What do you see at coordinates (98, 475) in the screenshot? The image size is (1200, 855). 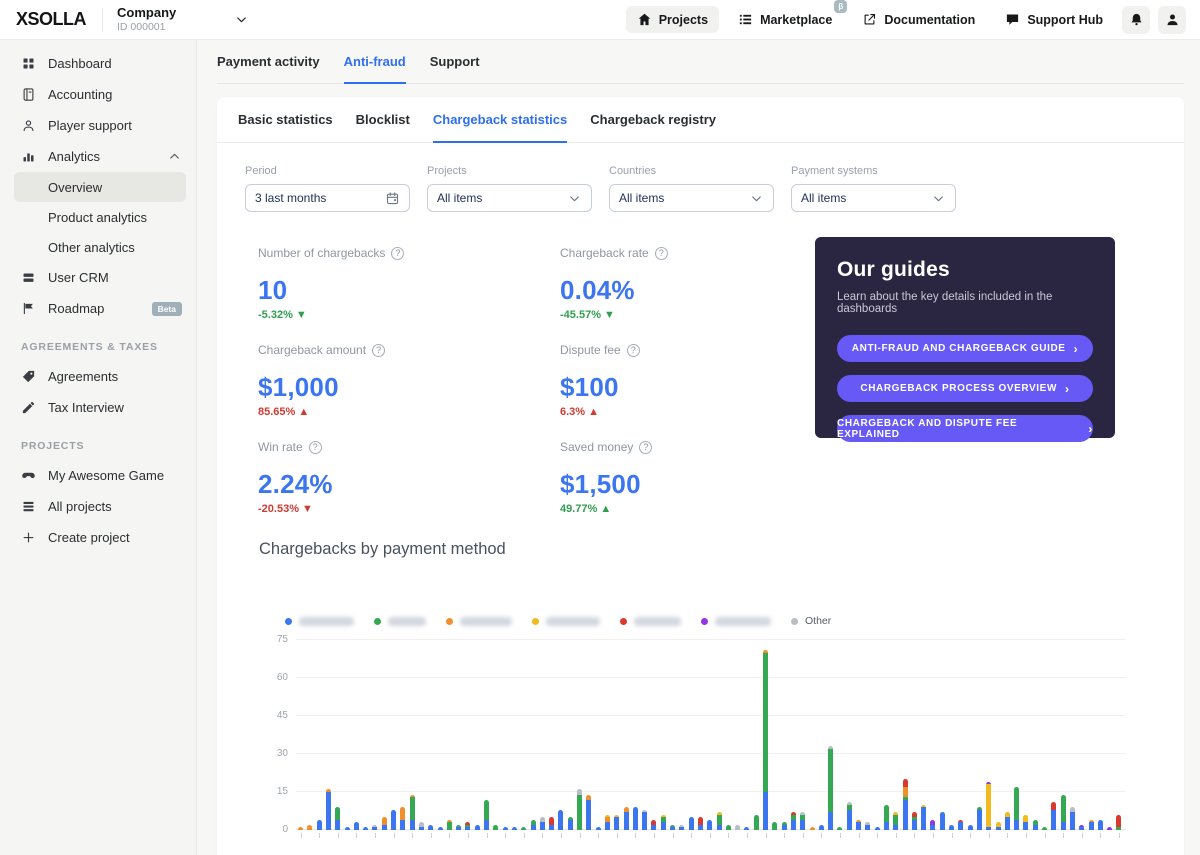 I see `sidebar-item-my-awesome-game: My Awesome Game` at bounding box center [98, 475].